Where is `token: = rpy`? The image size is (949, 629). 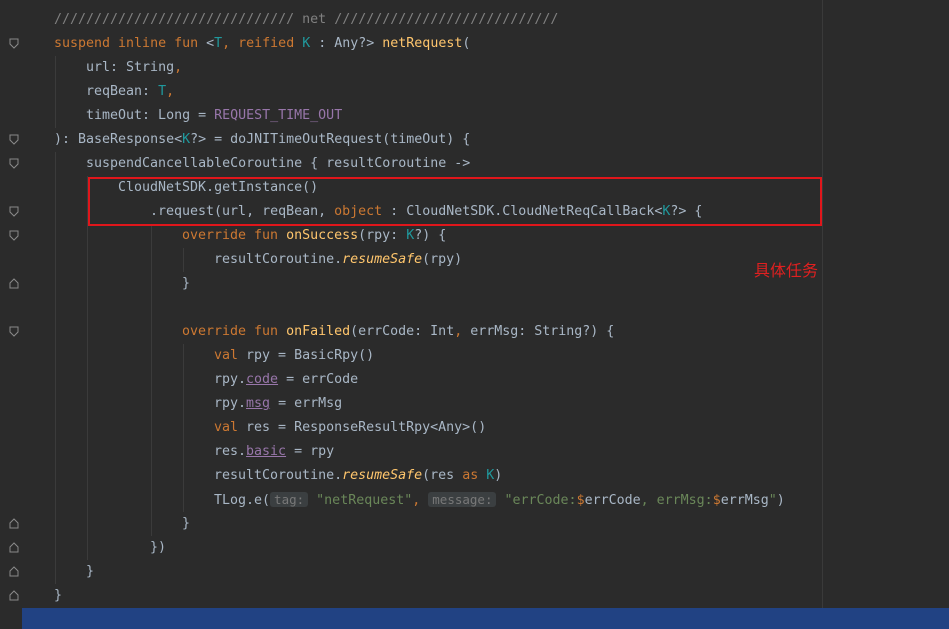
token: = rpy is located at coordinates (310, 451).